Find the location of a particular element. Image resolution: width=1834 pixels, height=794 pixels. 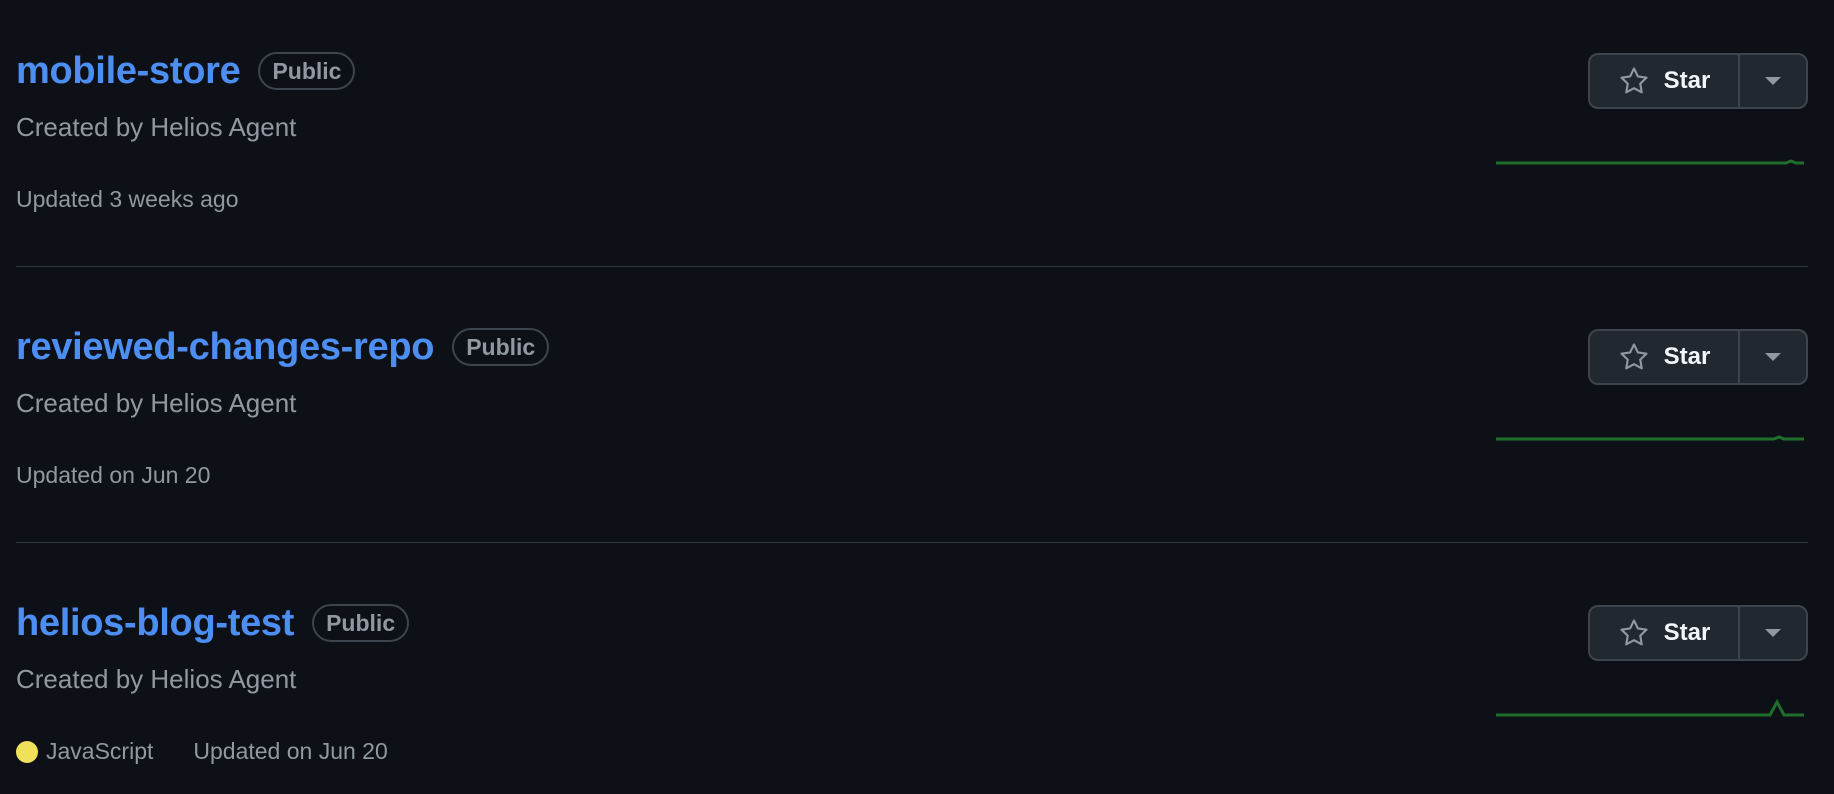

repo-language: JavaScript is located at coordinates (100, 751).